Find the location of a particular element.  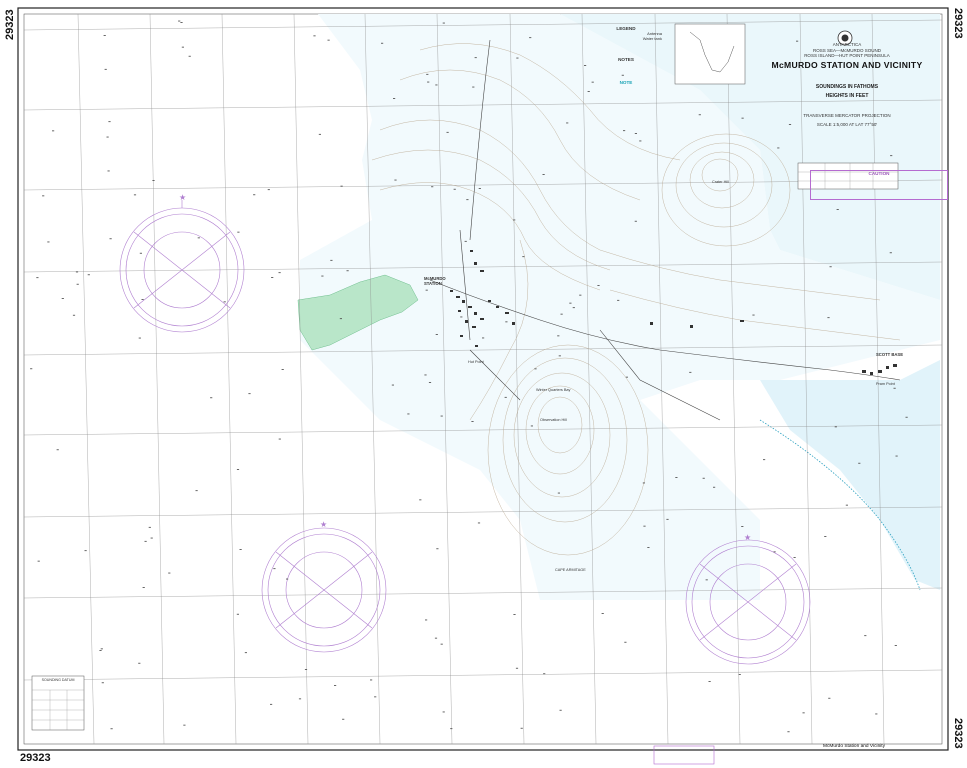

caution-box: CAUTION is located at coordinates (879, 185).